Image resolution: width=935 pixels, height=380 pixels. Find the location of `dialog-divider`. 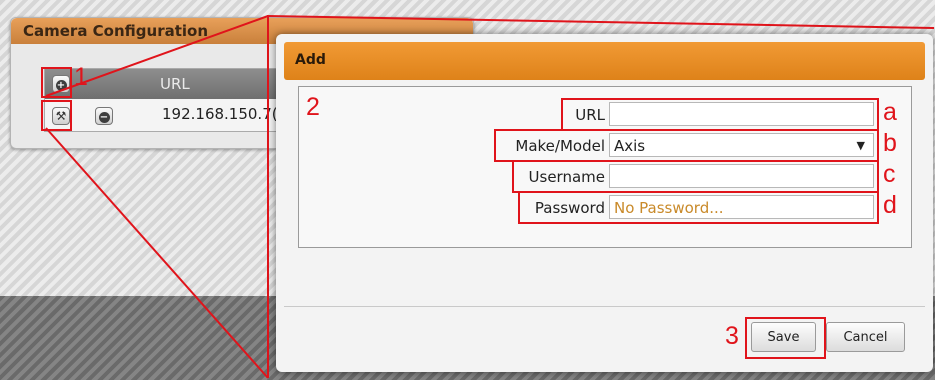

dialog-divider is located at coordinates (604, 306).